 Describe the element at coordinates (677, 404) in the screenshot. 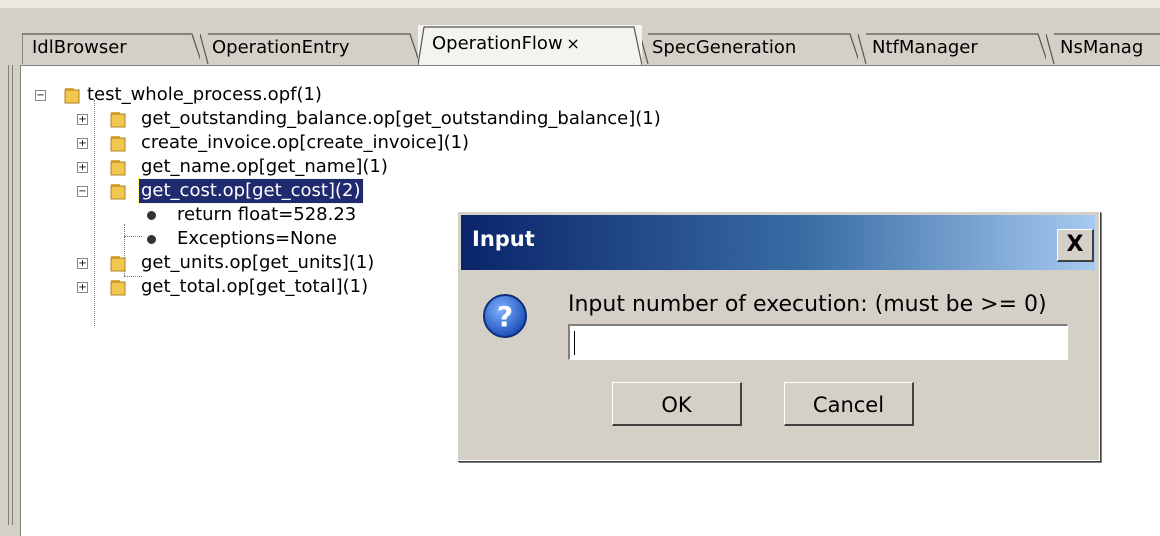

I see `ok-button: OK` at that location.